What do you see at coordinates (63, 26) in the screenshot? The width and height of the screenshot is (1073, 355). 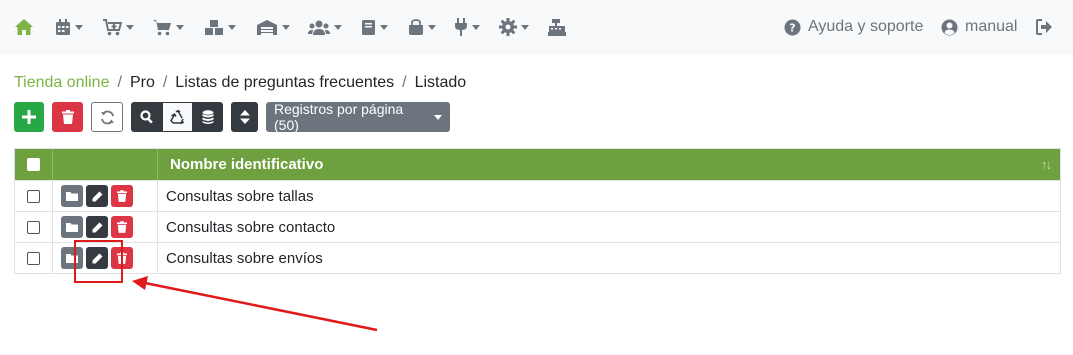 I see `calendar-icon` at bounding box center [63, 26].